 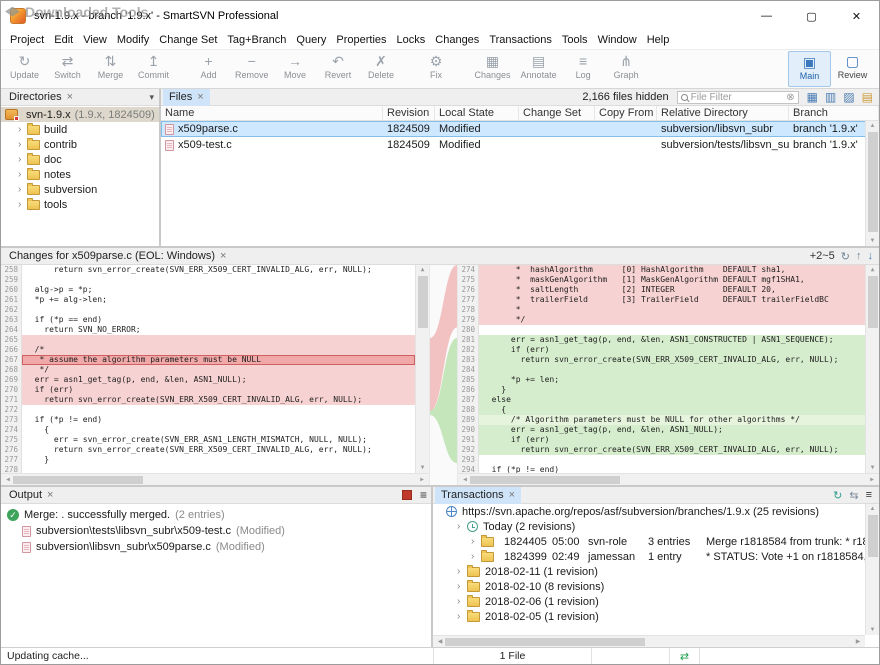 I want to click on transaction-row: › 2018-02-11 (1 revision), so click(x=649, y=571).